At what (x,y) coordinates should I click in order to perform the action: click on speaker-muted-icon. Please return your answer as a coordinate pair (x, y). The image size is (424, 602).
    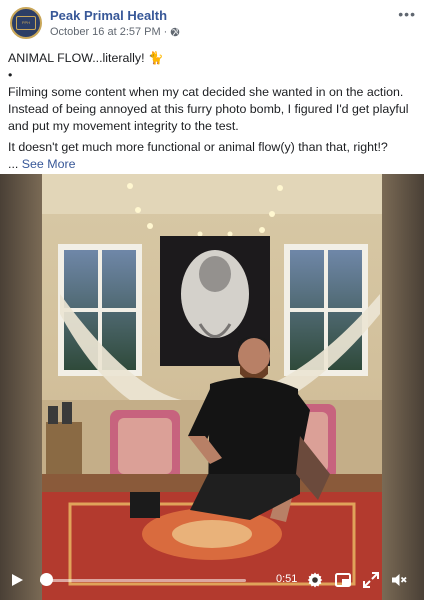
    Looking at the image, I should click on (399, 580).